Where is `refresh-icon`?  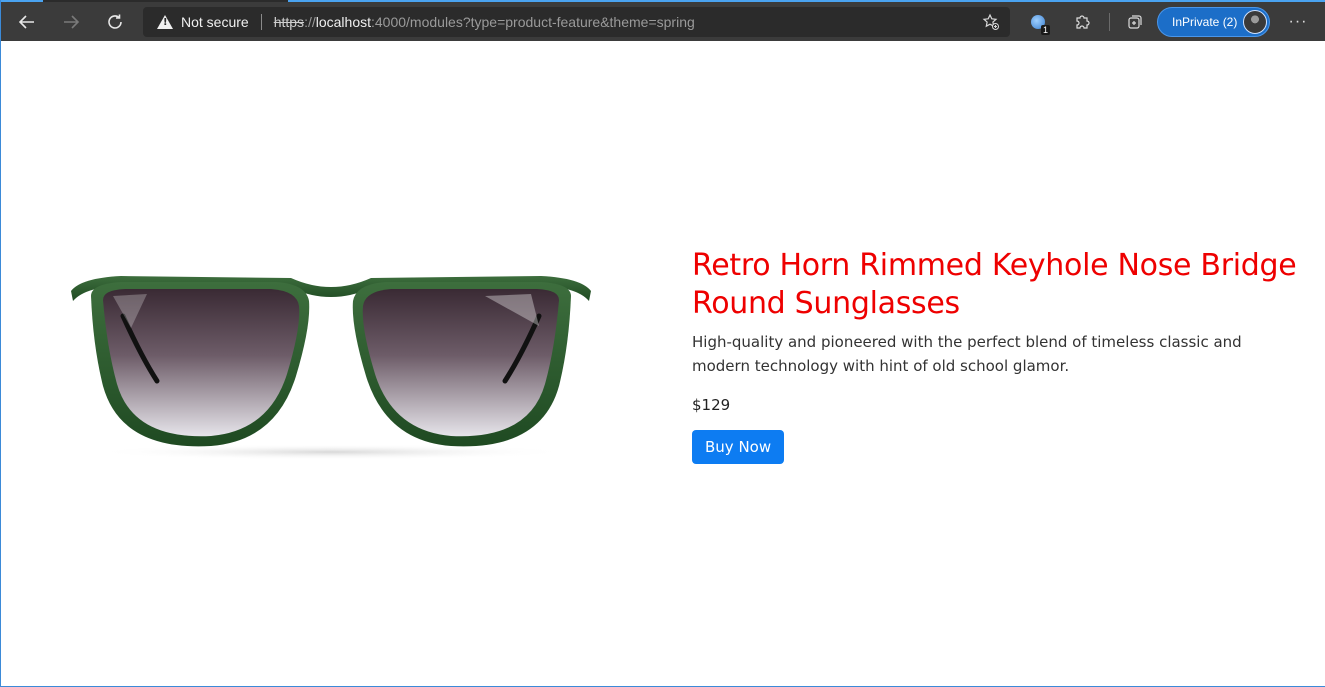 refresh-icon is located at coordinates (115, 21).